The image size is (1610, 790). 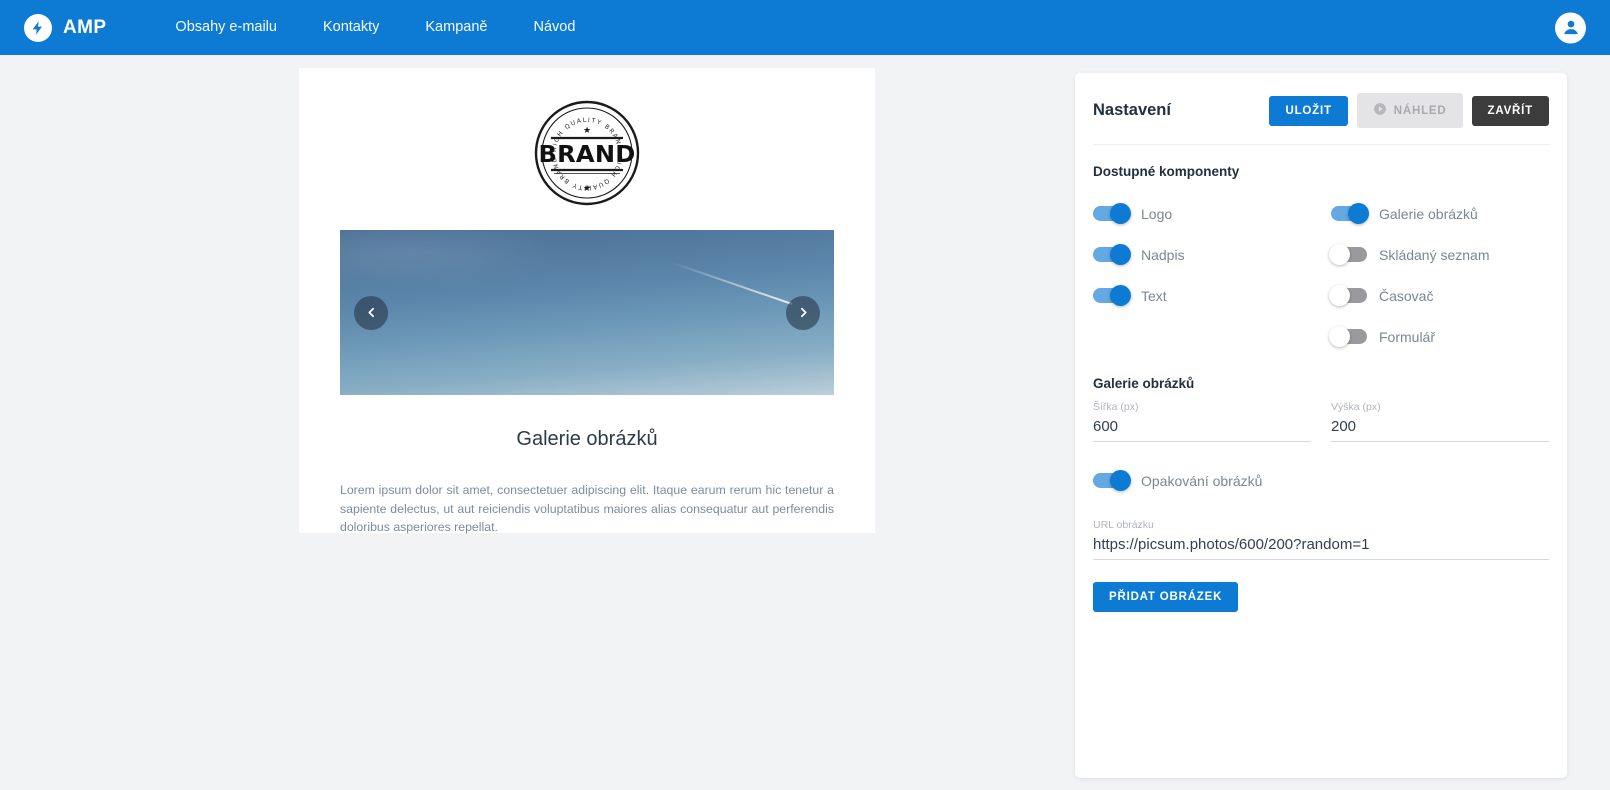 What do you see at coordinates (1123, 525) in the screenshot?
I see `gallery-url-label: URL obrázku` at bounding box center [1123, 525].